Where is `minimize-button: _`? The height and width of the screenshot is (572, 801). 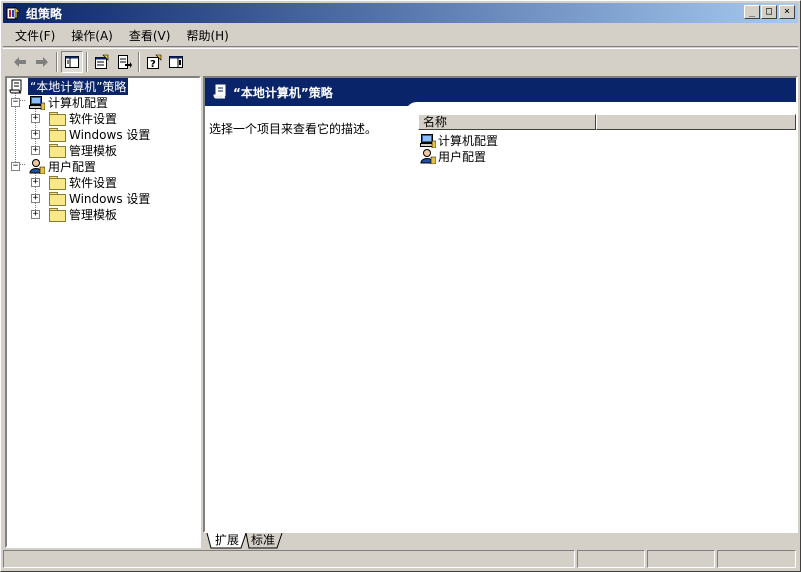
minimize-button: _ is located at coordinates (752, 12).